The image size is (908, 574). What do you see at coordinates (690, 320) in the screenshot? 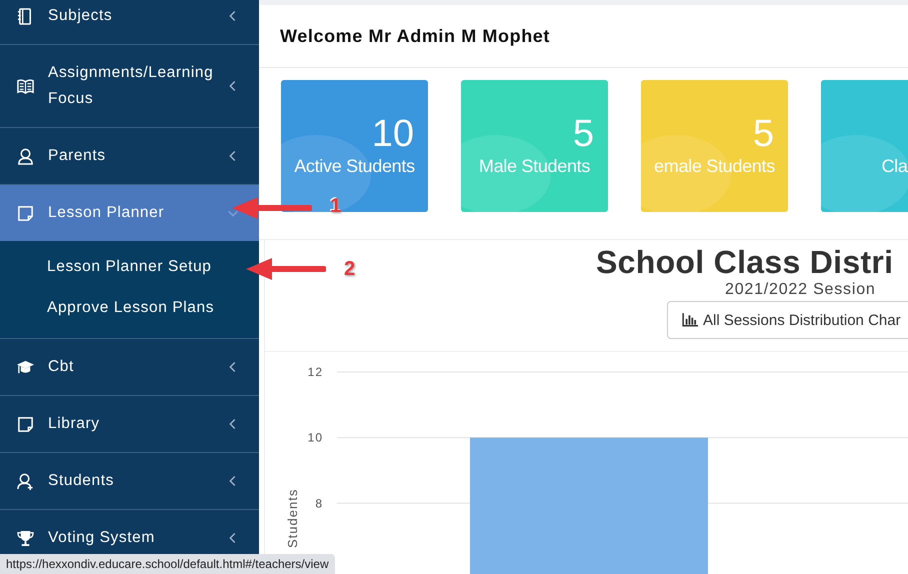
I see `bar-chart-icon` at bounding box center [690, 320].